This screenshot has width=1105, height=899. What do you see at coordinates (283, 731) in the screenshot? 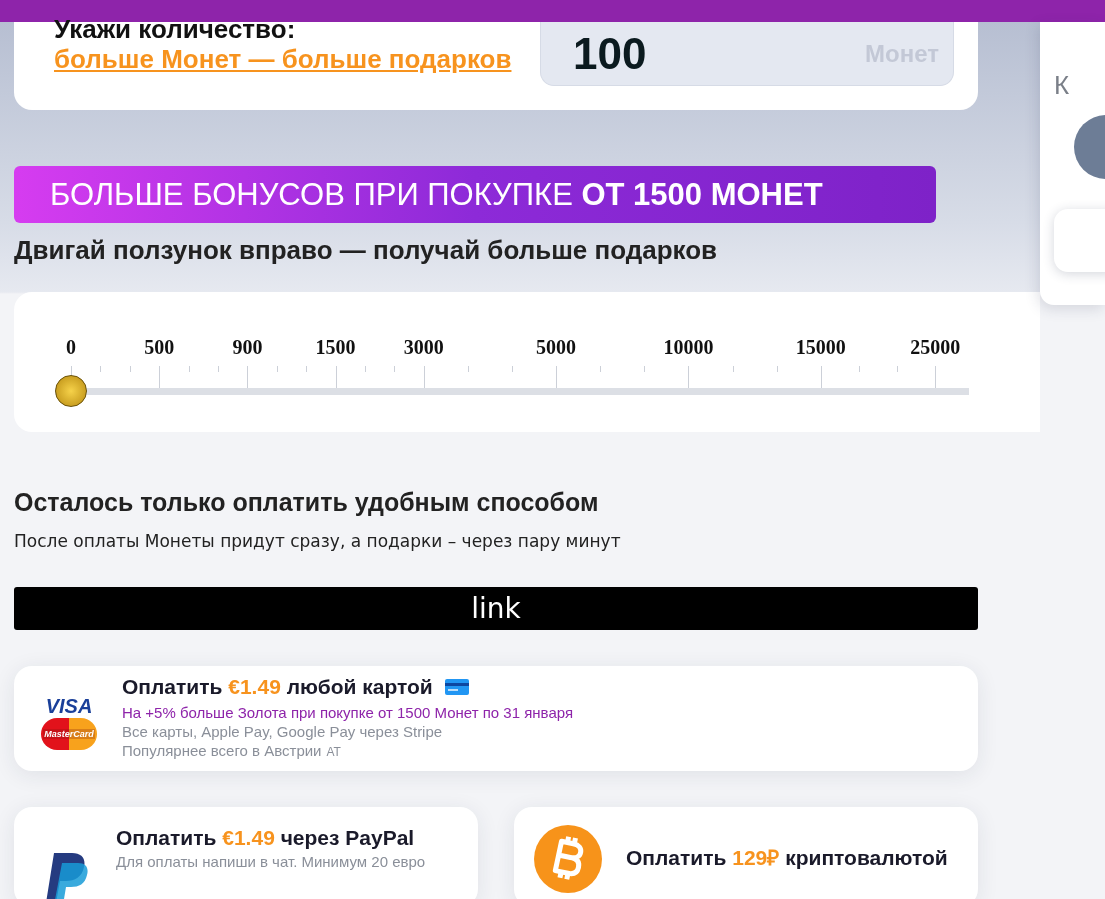
I see `payment-note: Все карты, Apple Pay, Google Pay через Stripe` at bounding box center [283, 731].